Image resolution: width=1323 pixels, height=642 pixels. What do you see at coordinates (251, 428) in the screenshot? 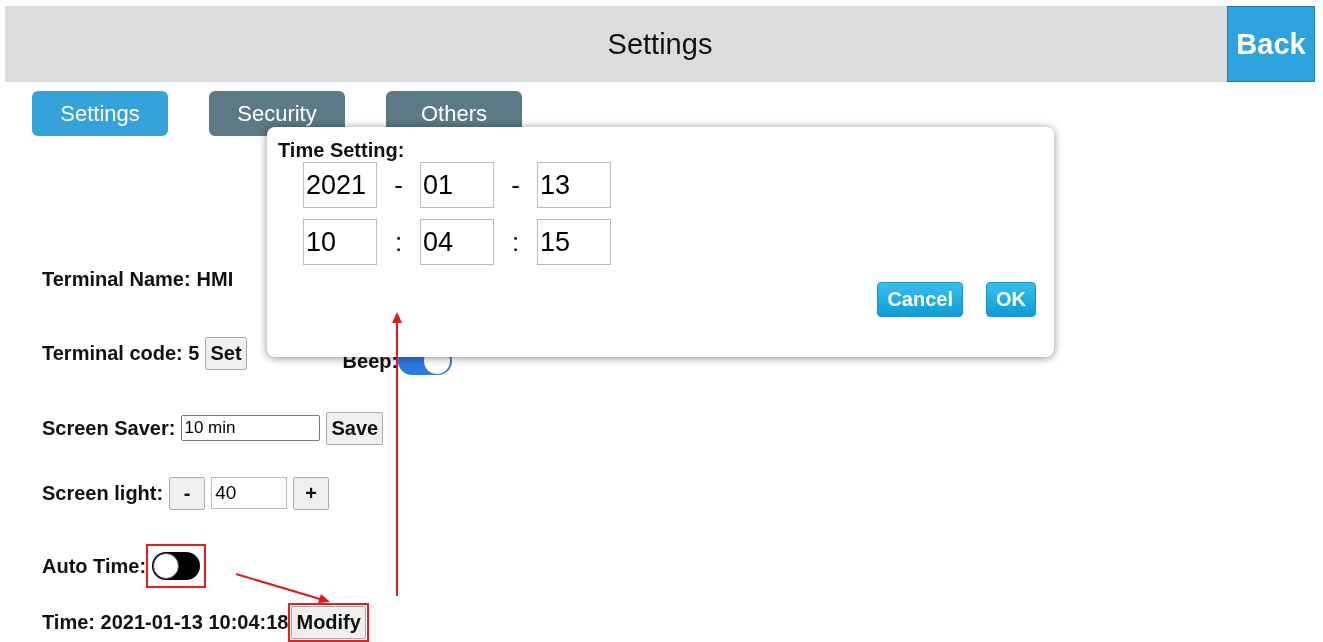
I see `input-field: 10 min` at bounding box center [251, 428].